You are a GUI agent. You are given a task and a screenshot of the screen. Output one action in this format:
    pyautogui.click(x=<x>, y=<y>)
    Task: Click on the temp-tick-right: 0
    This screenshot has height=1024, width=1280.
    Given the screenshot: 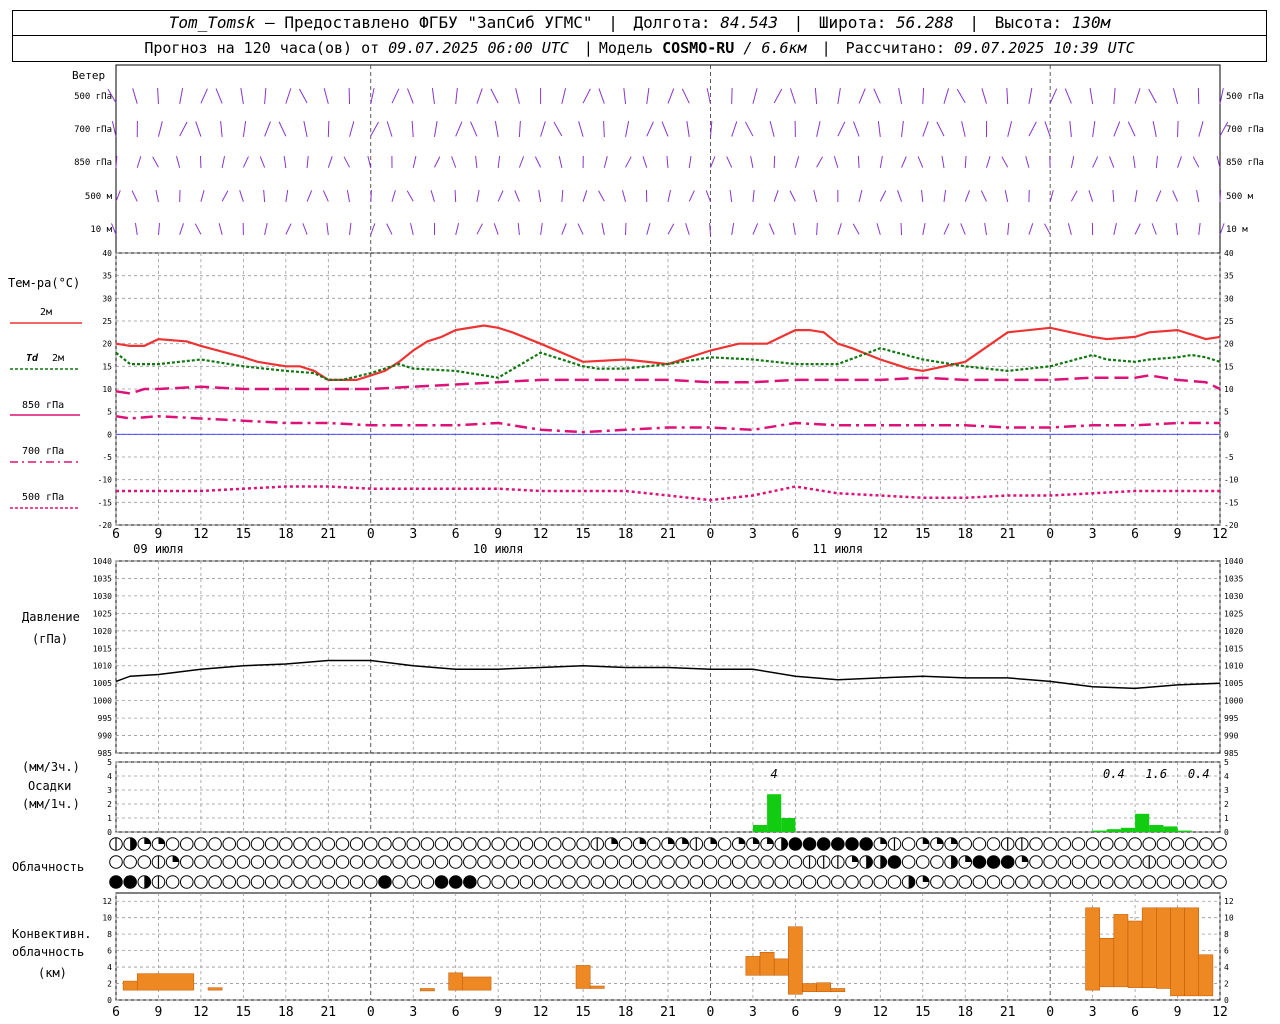 What is the action you would take?
    pyautogui.click(x=1226, y=434)
    